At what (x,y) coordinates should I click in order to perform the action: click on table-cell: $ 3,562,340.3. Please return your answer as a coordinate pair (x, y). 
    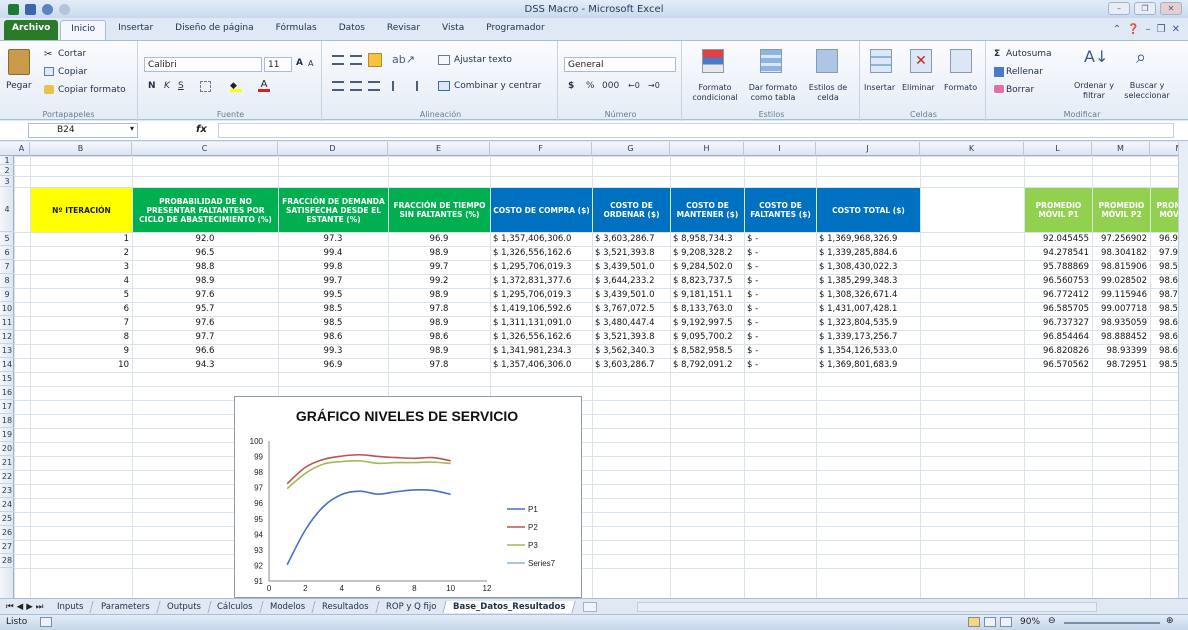
    Looking at the image, I should click on (631, 351).